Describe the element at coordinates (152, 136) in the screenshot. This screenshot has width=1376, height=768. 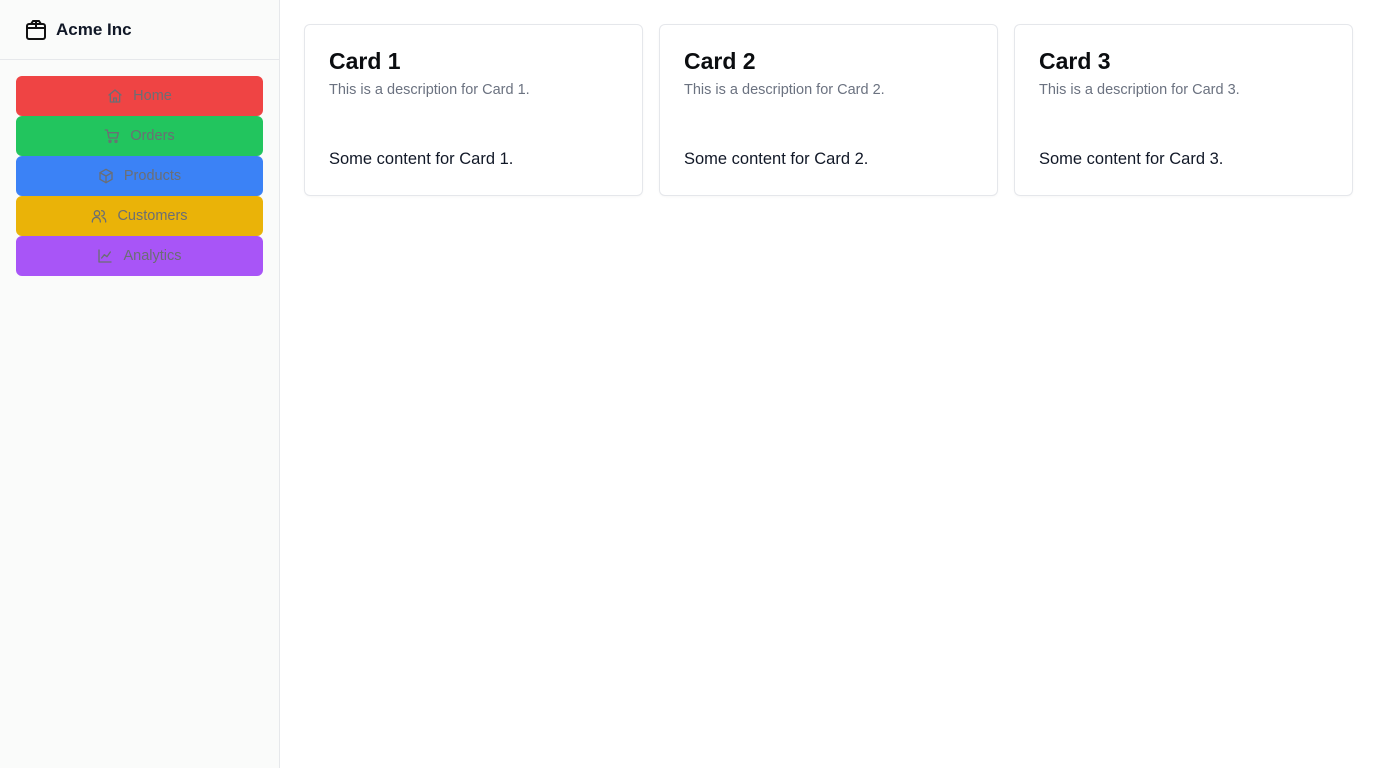
I see `sidebar-item-label: Orders` at that location.